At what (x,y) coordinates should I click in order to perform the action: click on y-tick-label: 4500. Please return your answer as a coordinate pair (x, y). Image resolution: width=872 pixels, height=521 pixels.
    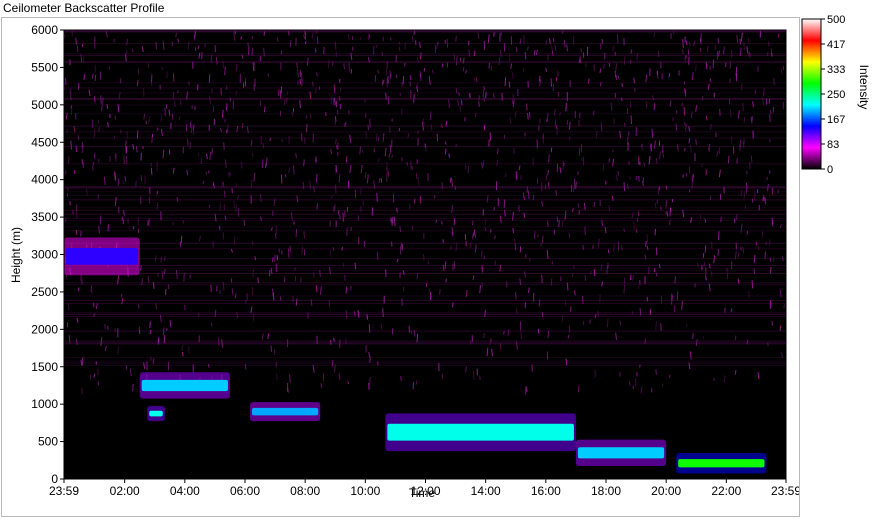
    Looking at the image, I should click on (44, 142).